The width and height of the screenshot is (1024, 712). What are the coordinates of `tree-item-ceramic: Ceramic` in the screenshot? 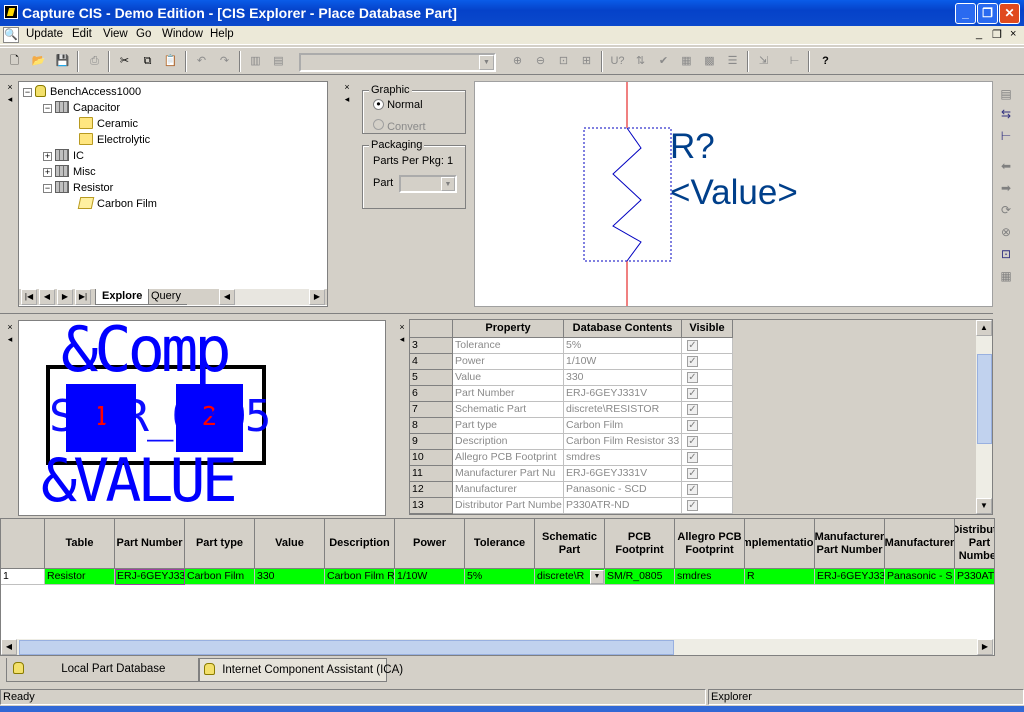 It's located at (108, 123).